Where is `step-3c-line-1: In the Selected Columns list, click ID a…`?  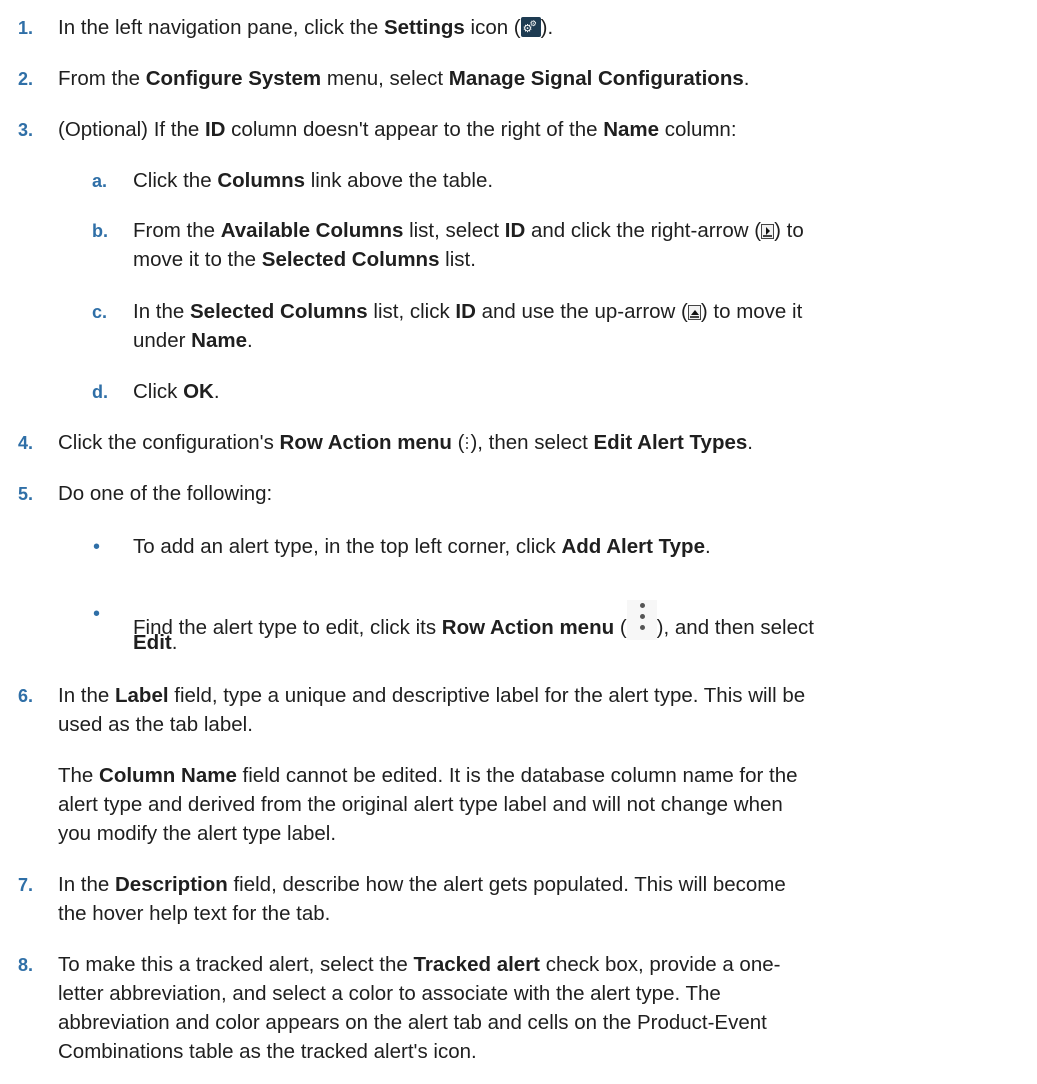
step-3c-line-1: In the Selected Columns list, click ID a… is located at coordinates (468, 311).